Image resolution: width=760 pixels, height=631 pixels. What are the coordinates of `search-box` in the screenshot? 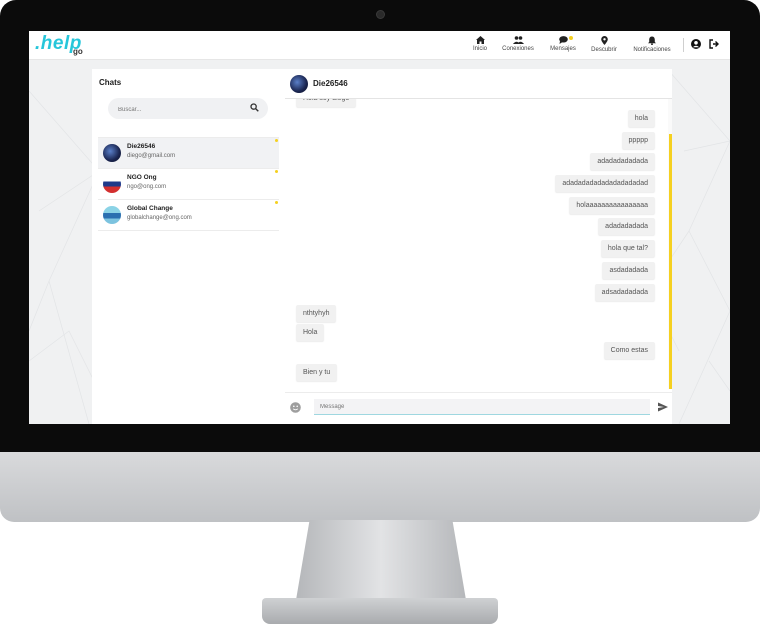 It's located at (188, 108).